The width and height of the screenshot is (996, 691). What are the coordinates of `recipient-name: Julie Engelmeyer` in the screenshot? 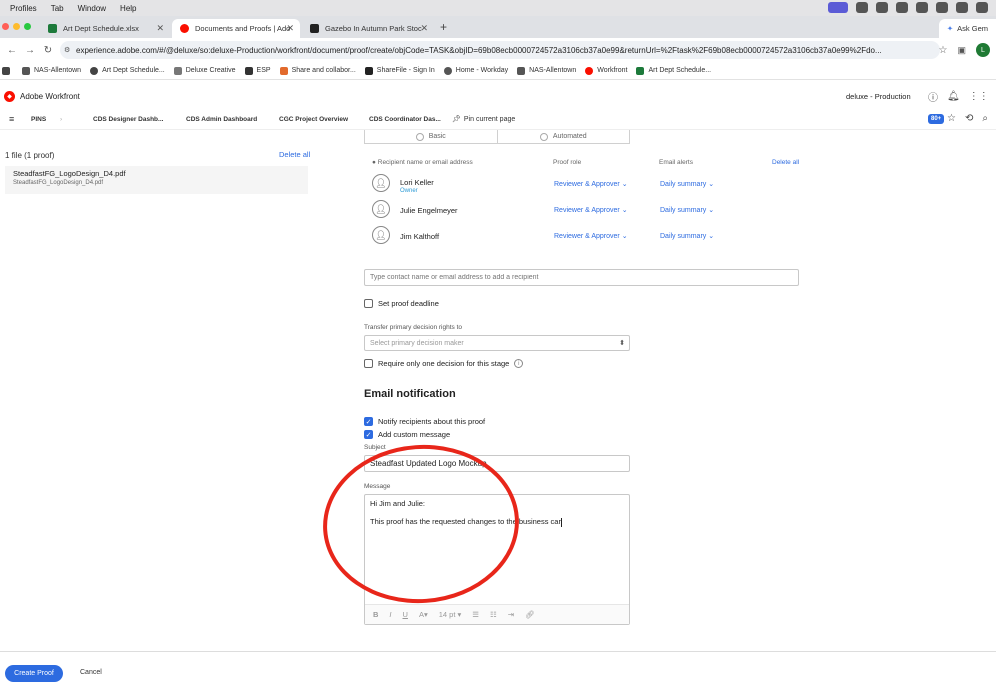 It's located at (429, 210).